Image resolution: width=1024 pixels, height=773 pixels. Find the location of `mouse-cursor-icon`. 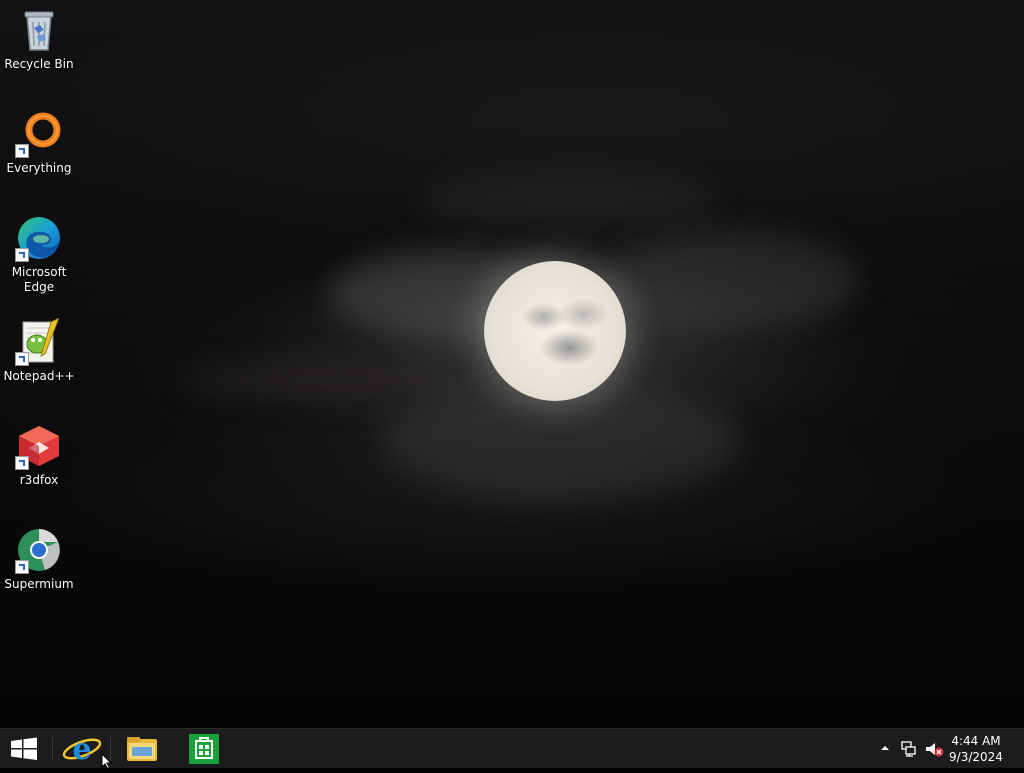

mouse-cursor-icon is located at coordinates (107, 761).